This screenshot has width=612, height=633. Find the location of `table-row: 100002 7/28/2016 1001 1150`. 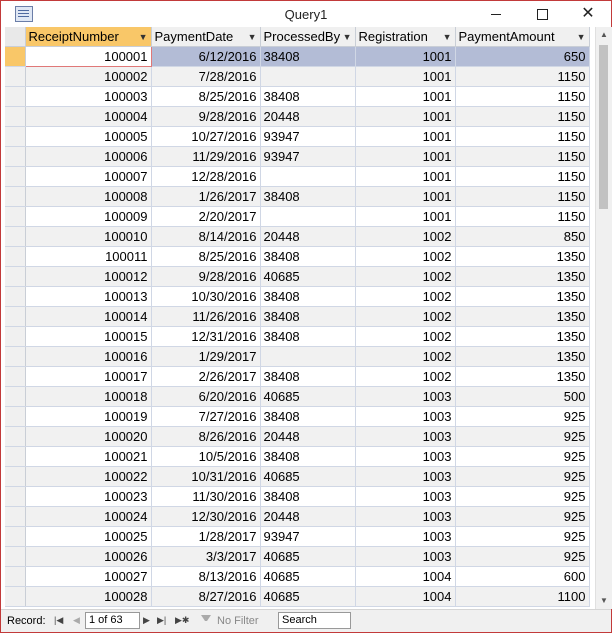

table-row: 100002 7/28/2016 1001 1150 is located at coordinates (297, 76).